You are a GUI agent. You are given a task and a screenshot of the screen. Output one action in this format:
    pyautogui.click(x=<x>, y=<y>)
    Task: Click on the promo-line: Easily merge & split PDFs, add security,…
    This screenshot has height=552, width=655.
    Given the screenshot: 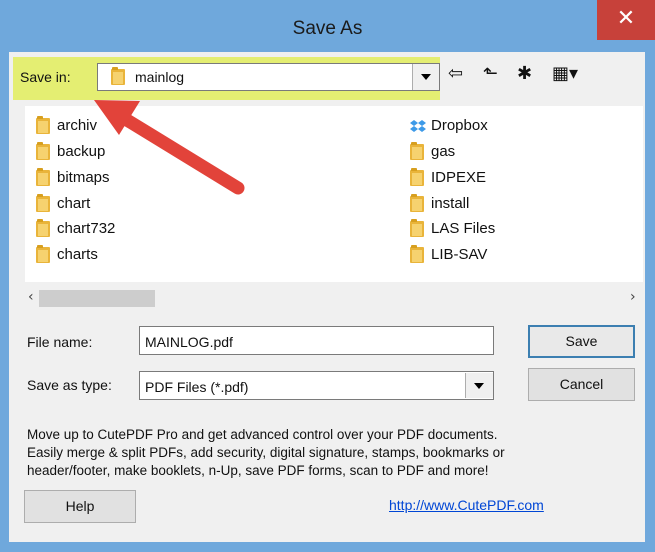 What is the action you would take?
    pyautogui.click(x=266, y=452)
    